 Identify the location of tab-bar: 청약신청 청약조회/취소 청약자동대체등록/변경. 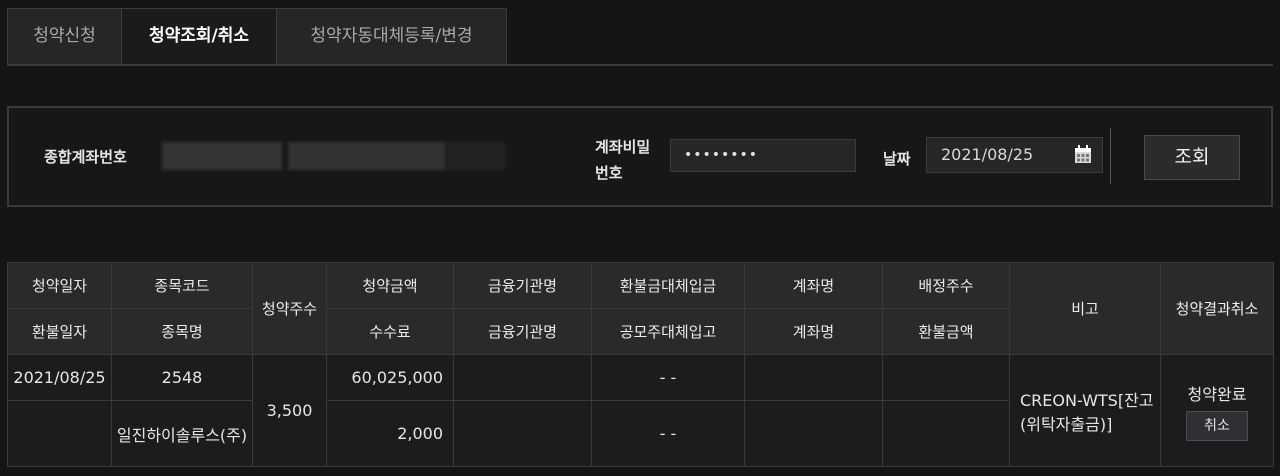
(257, 36).